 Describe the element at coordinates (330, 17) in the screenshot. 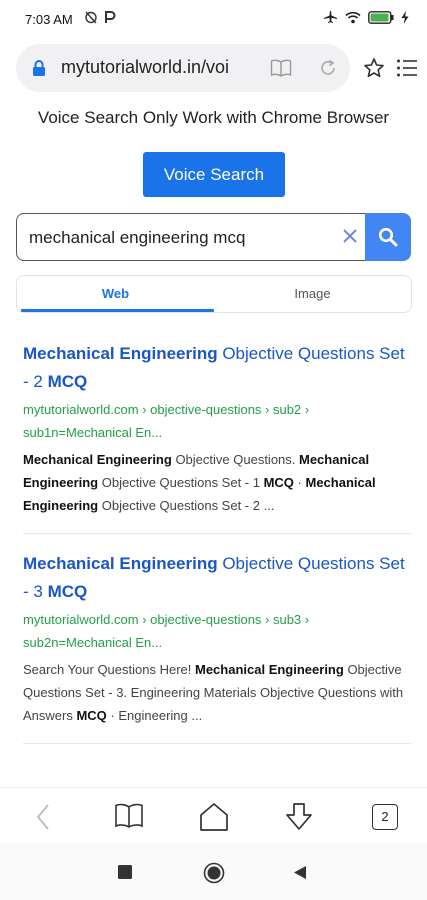

I see `airplane-icon` at that location.